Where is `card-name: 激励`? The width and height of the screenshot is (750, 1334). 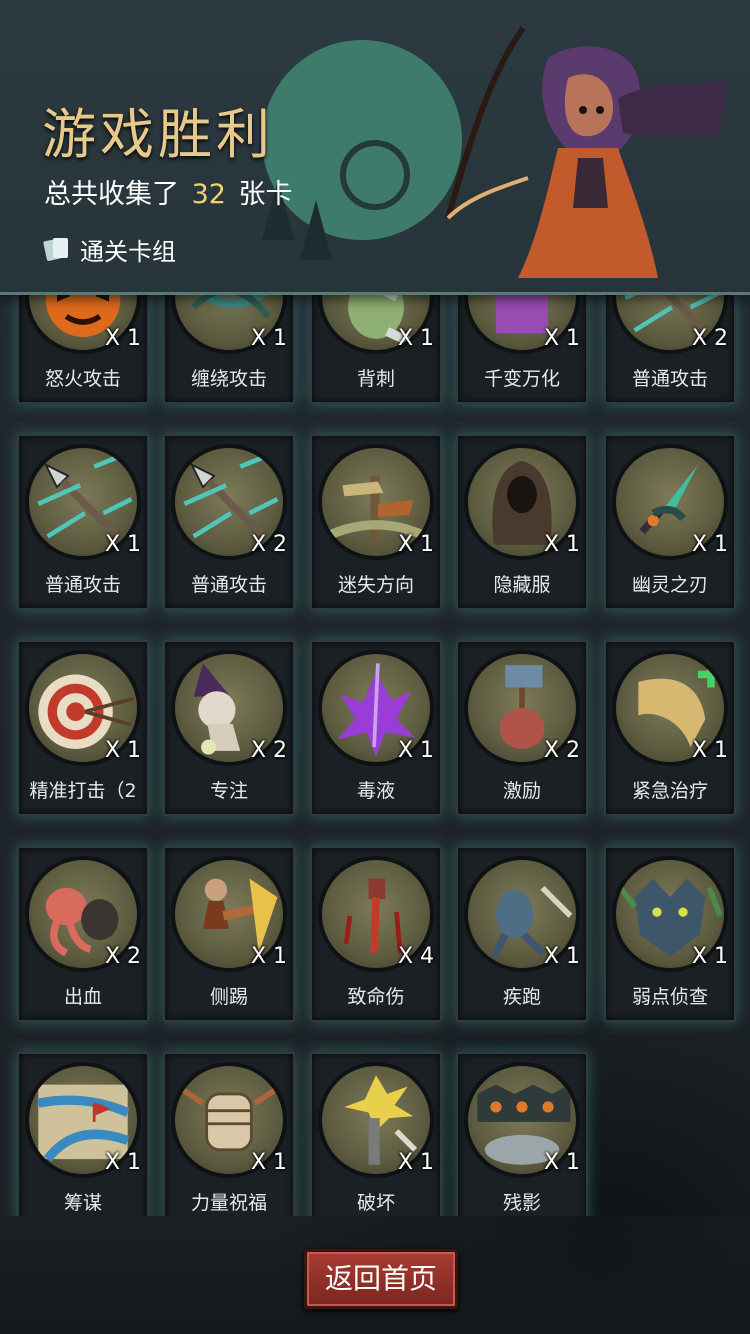
card-name: 激励 is located at coordinates (521, 791).